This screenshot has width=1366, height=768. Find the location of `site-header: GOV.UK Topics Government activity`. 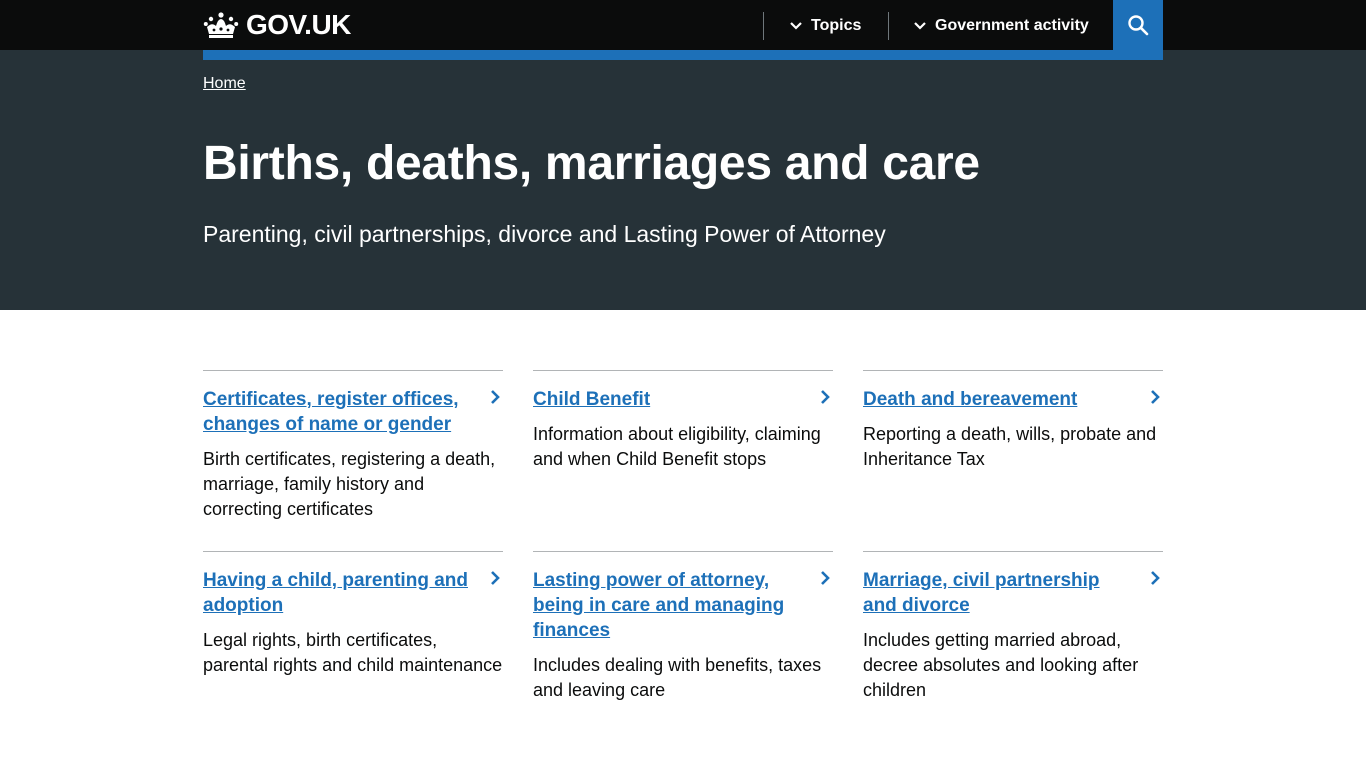

site-header: GOV.UK Topics Government activity is located at coordinates (683, 25).